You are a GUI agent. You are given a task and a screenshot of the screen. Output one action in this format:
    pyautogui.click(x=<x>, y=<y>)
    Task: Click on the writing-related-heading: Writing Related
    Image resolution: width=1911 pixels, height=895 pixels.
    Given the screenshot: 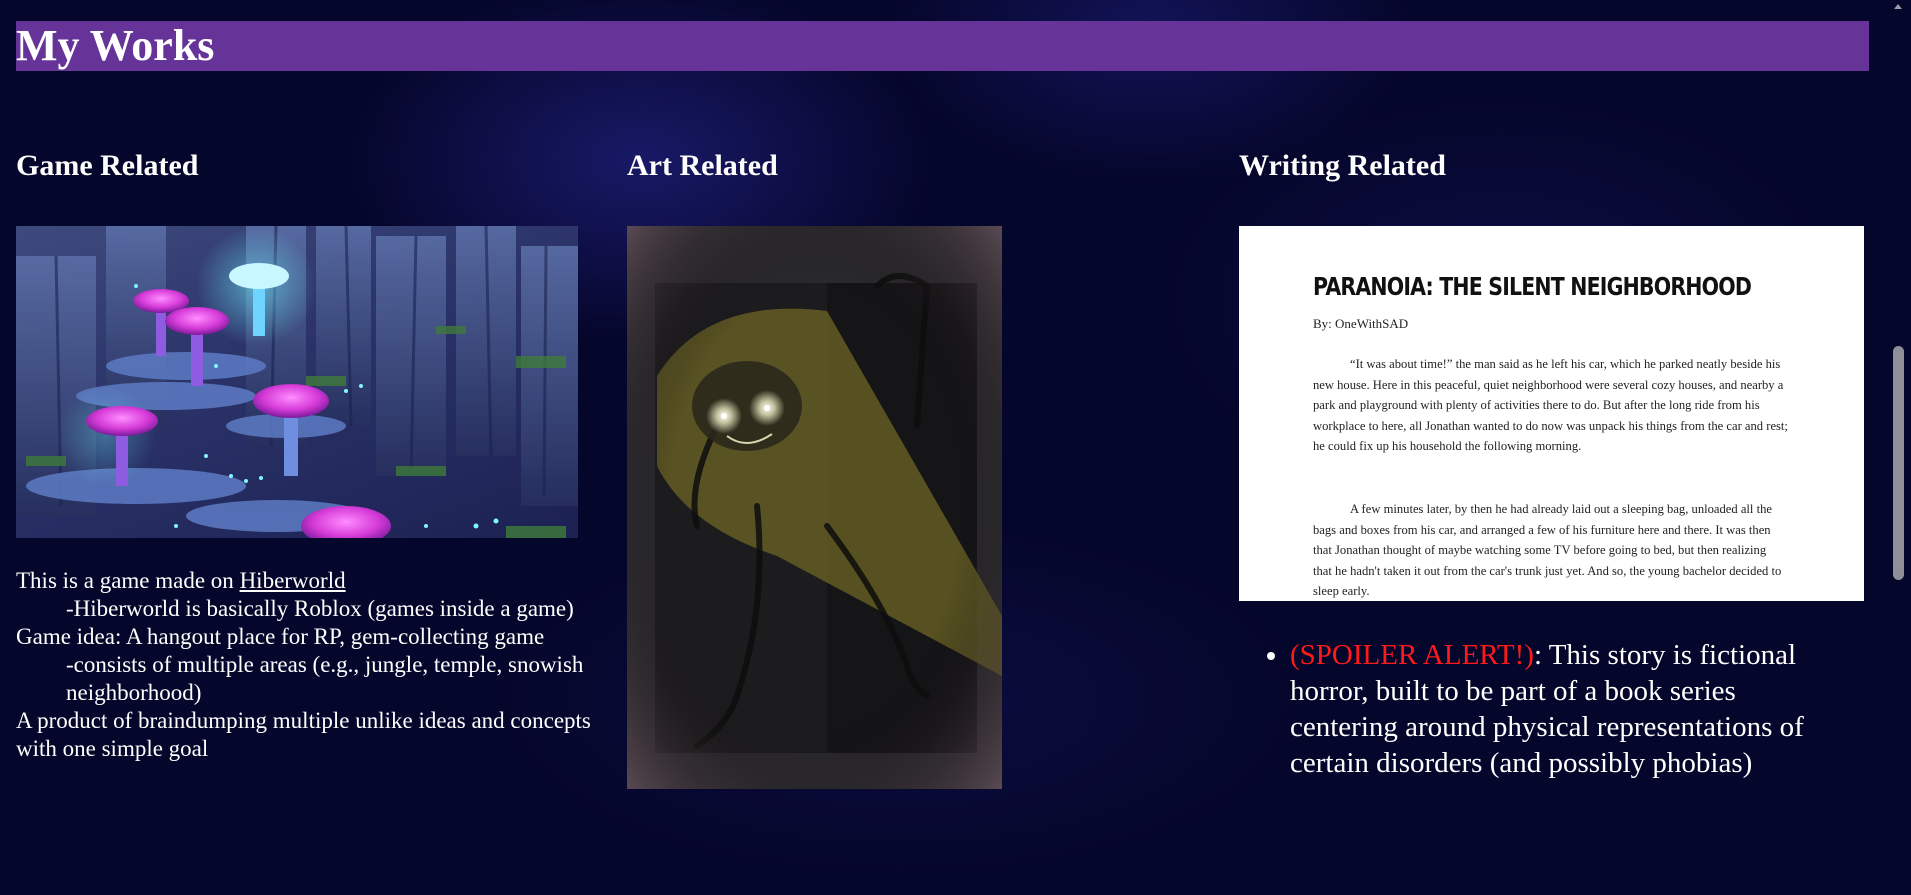 What is the action you would take?
    pyautogui.click(x=1342, y=165)
    